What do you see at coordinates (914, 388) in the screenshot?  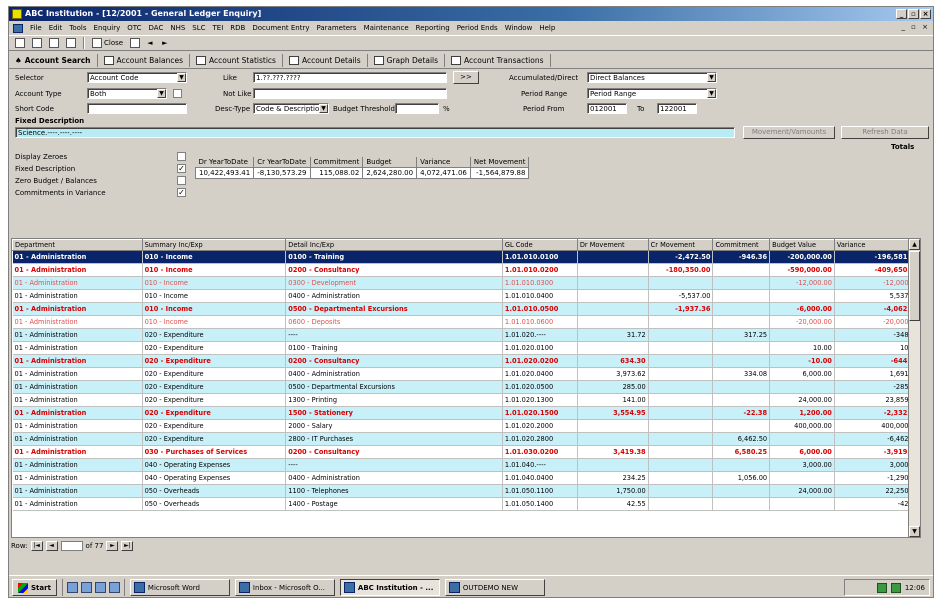 I see `vertical-scrollbar: ▲ ▼` at bounding box center [914, 388].